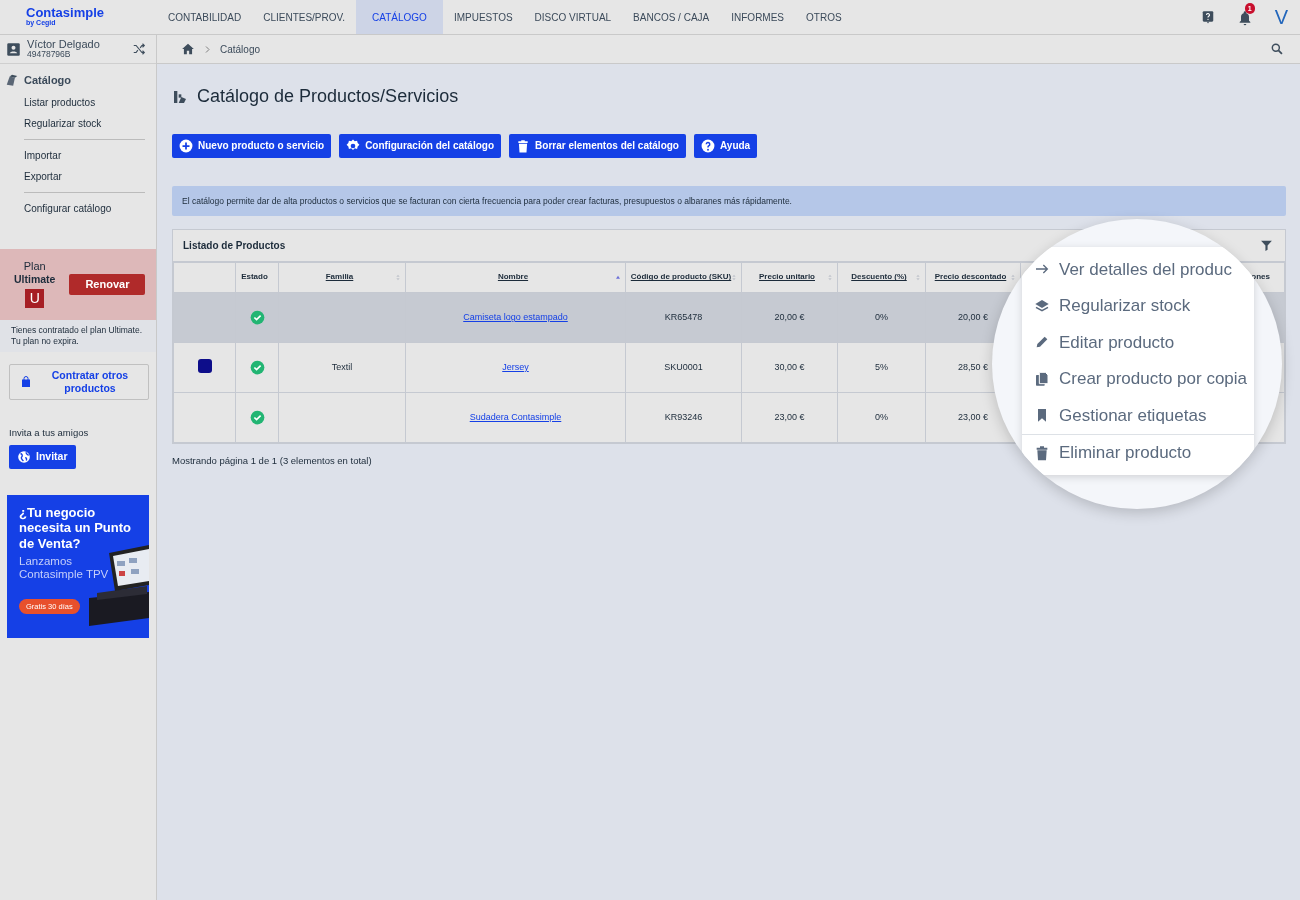 The image size is (1300, 900). I want to click on promo-text: Lanzamos Contasimple TPV, so click(64, 568).